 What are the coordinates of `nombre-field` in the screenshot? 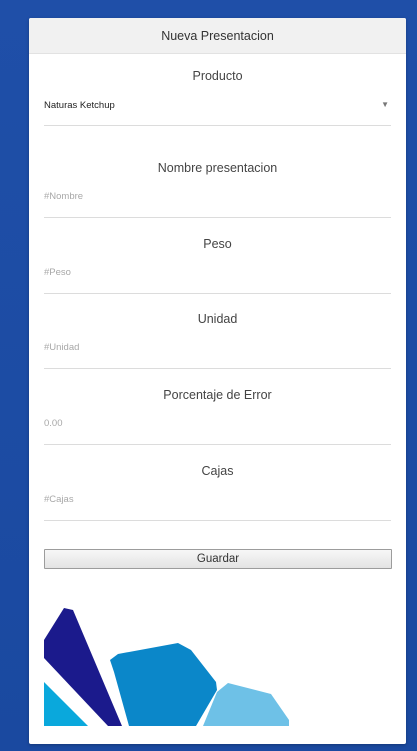 It's located at (217, 196).